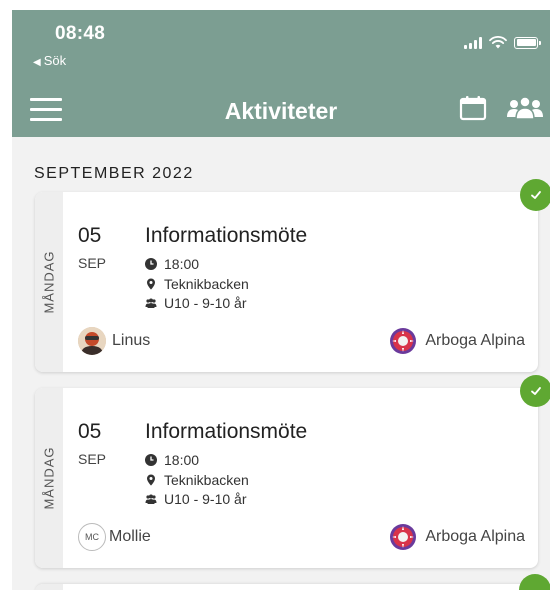  Describe the element at coordinates (286, 587) in the screenshot. I see `activity-card-partial` at that location.